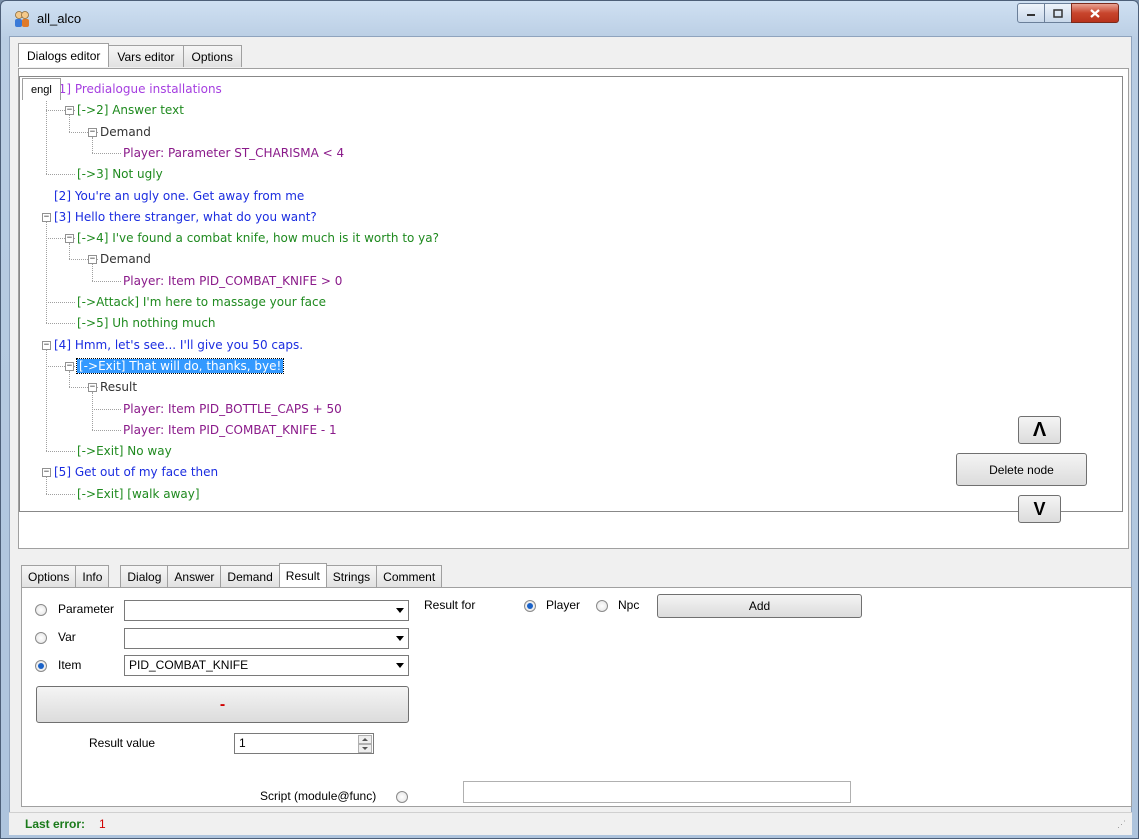  Describe the element at coordinates (41, 638) in the screenshot. I see `var-radio` at that location.